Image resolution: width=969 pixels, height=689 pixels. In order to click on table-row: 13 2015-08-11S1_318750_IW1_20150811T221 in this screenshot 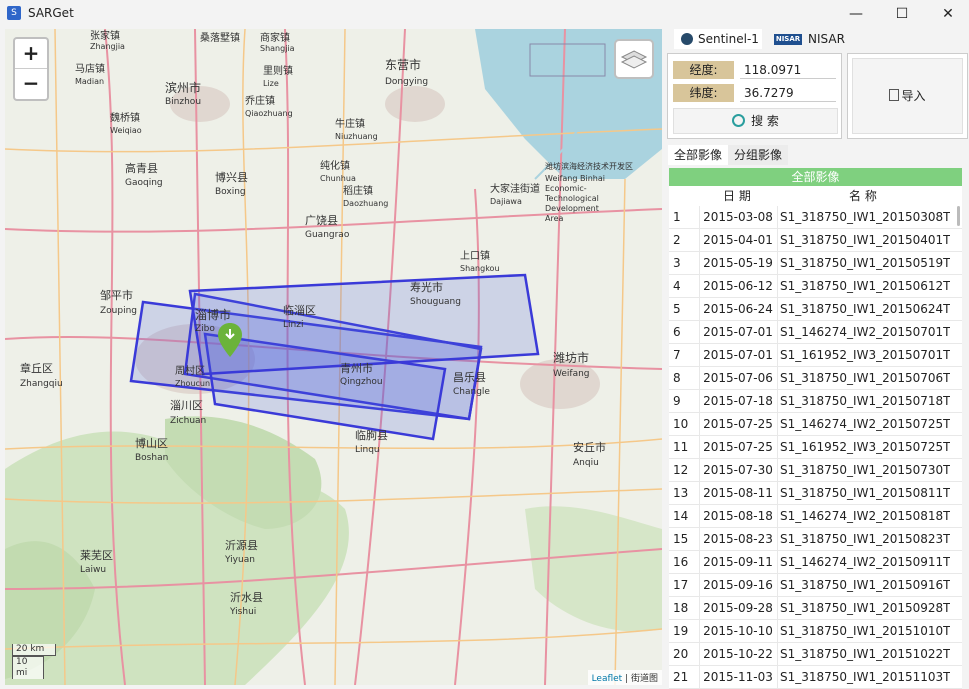, I will do `click(815, 493)`.